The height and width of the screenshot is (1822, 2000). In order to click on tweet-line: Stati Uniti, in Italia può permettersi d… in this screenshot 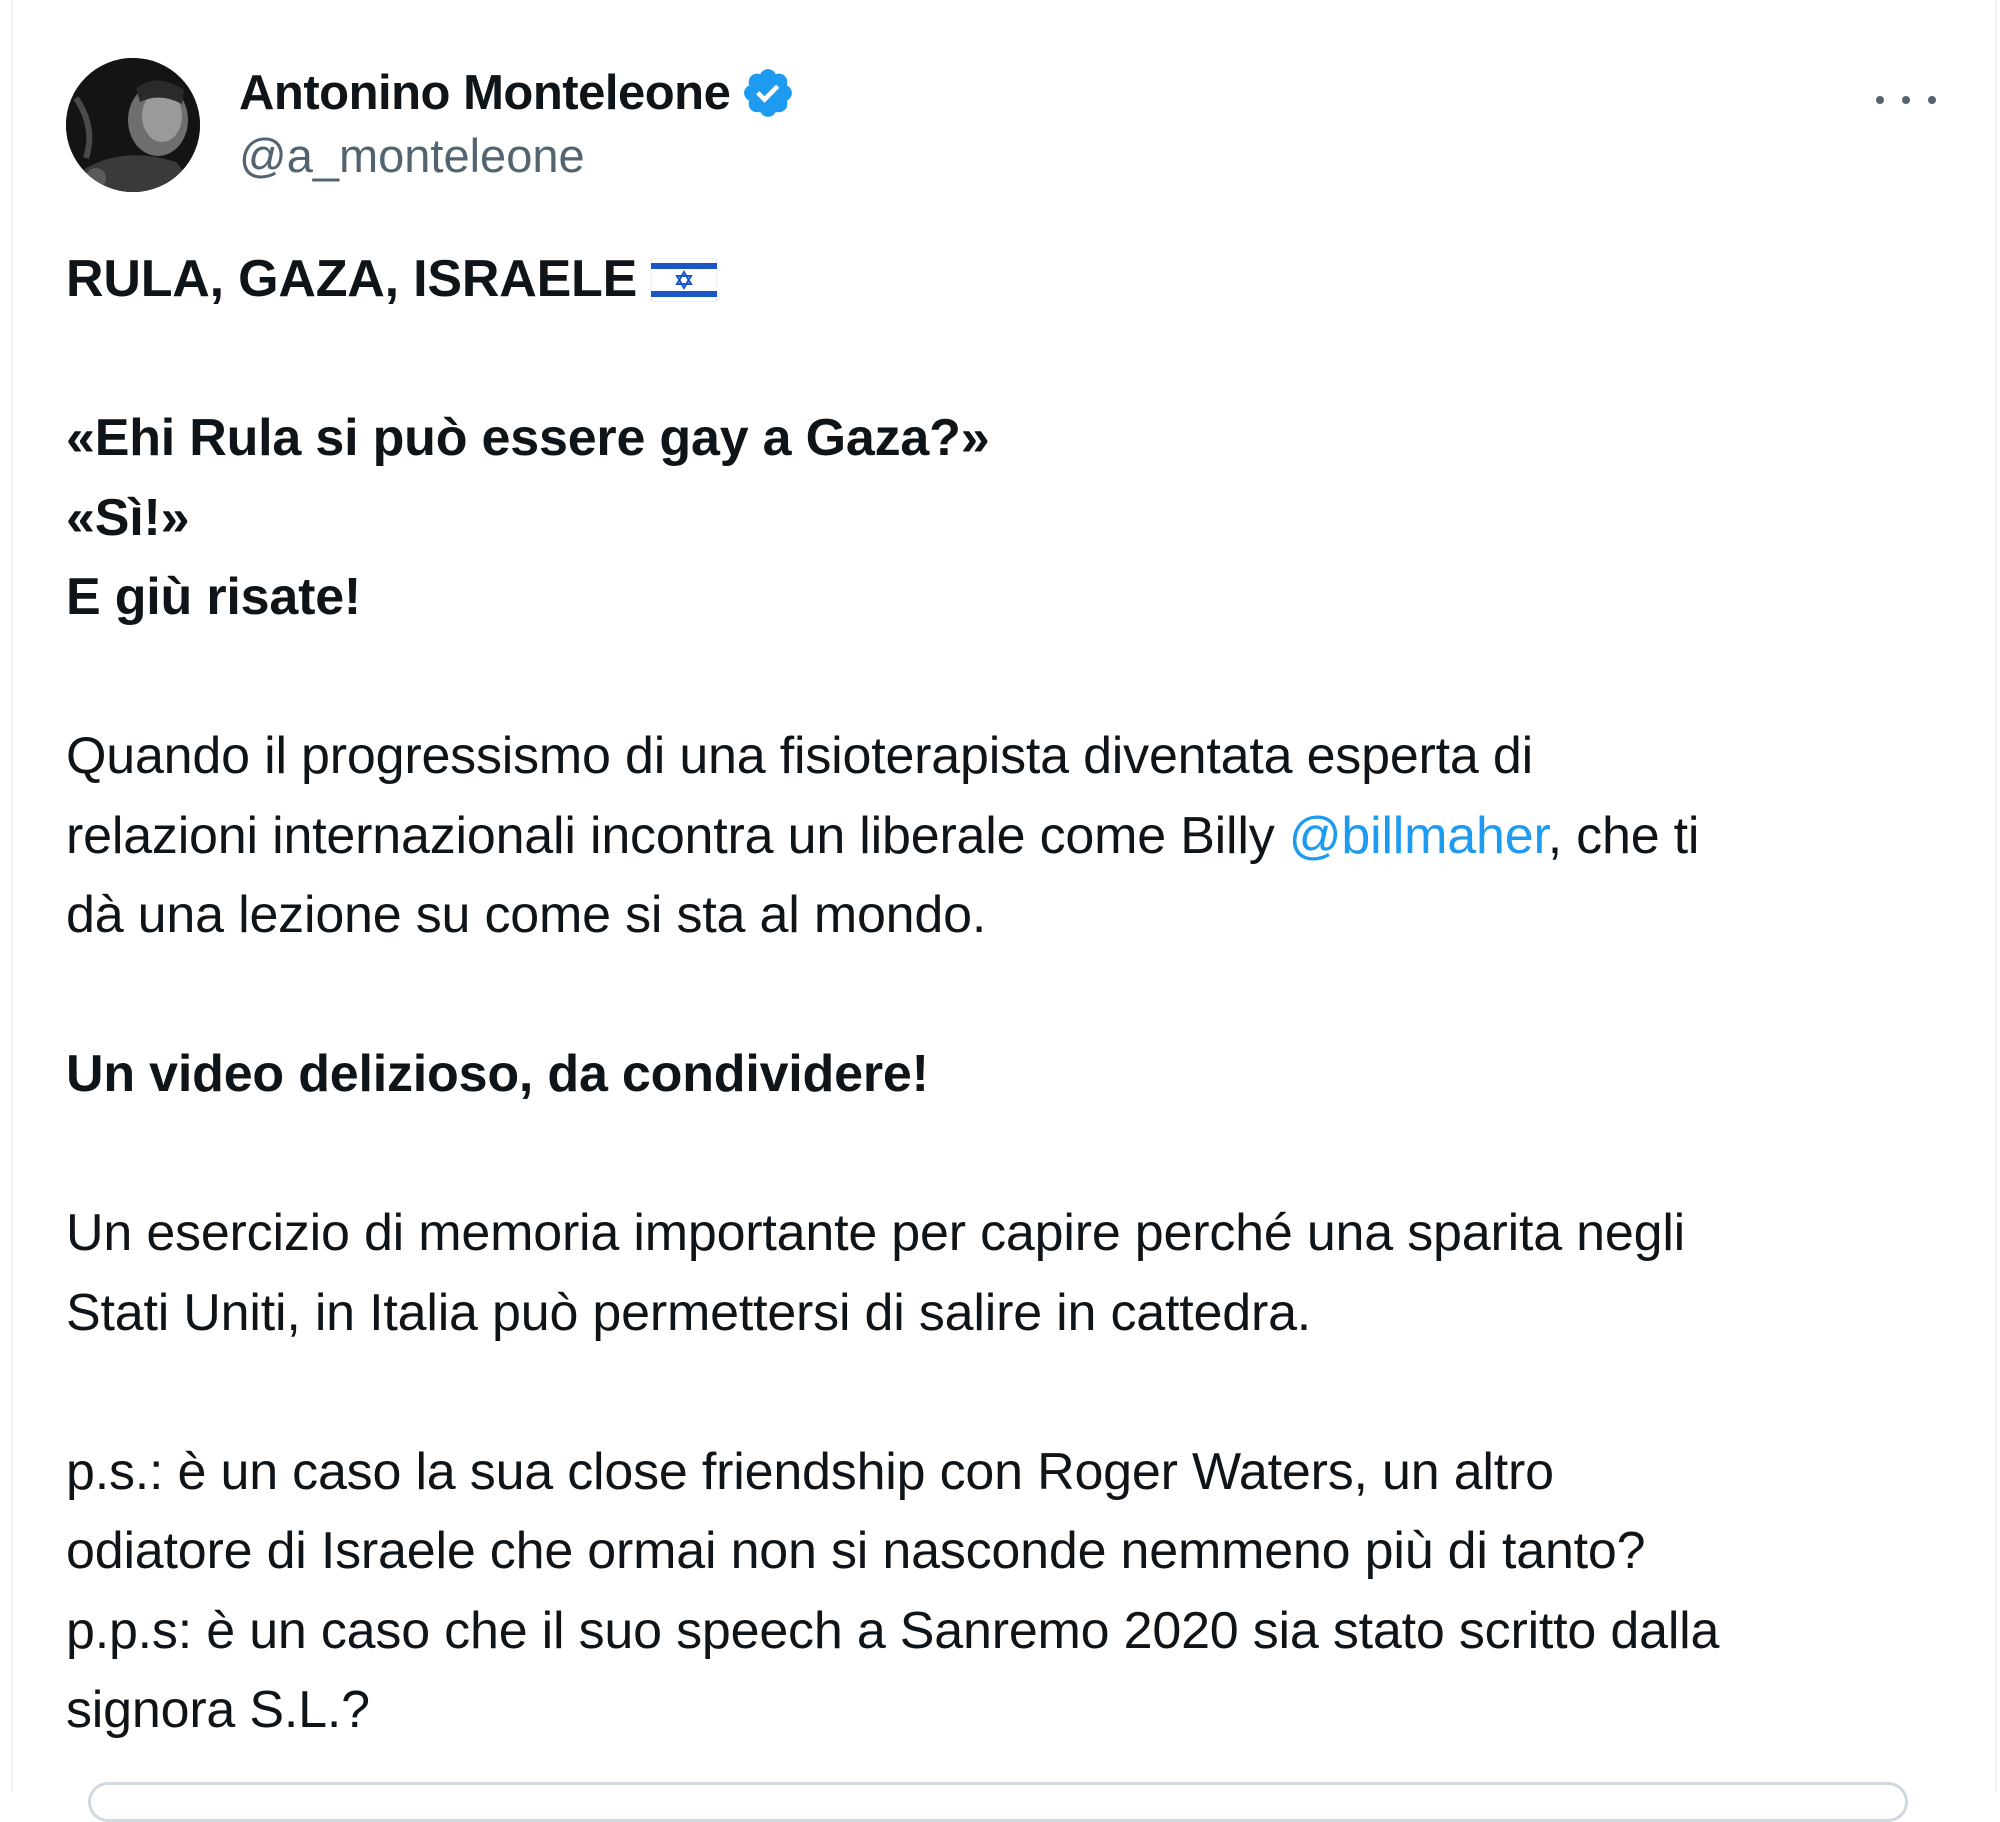, I will do `click(689, 1312)`.